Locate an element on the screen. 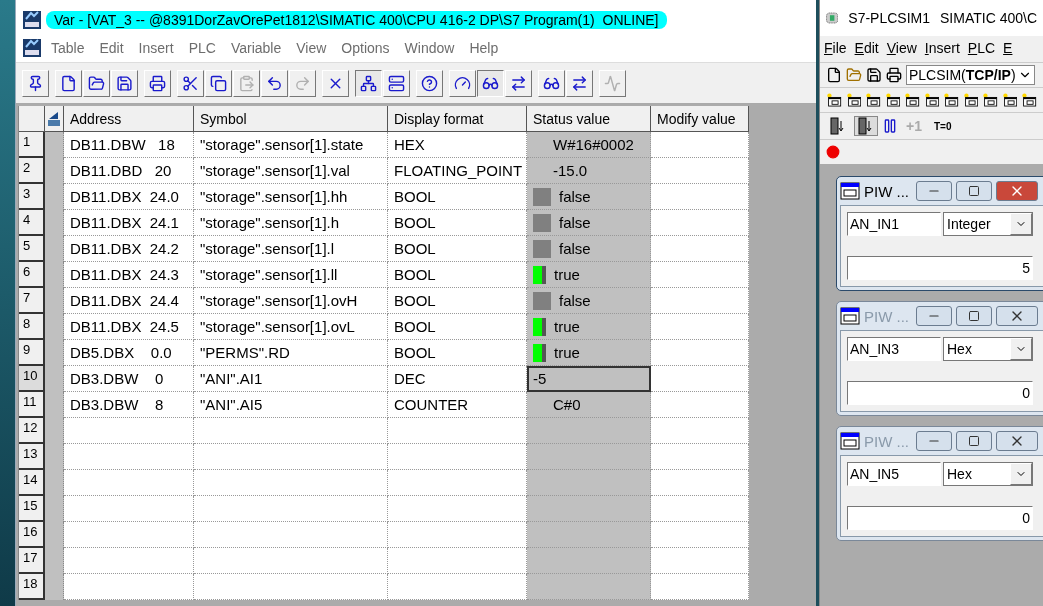 The height and width of the screenshot is (606, 1043). column-header: Address is located at coordinates (129, 119).